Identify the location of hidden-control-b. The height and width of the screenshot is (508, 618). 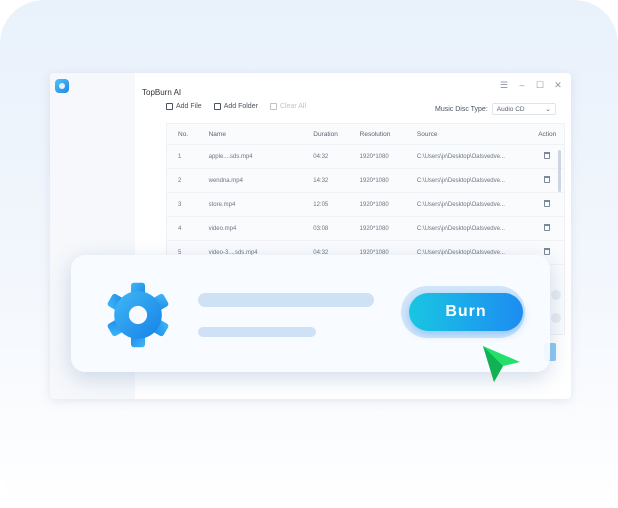
(556, 318).